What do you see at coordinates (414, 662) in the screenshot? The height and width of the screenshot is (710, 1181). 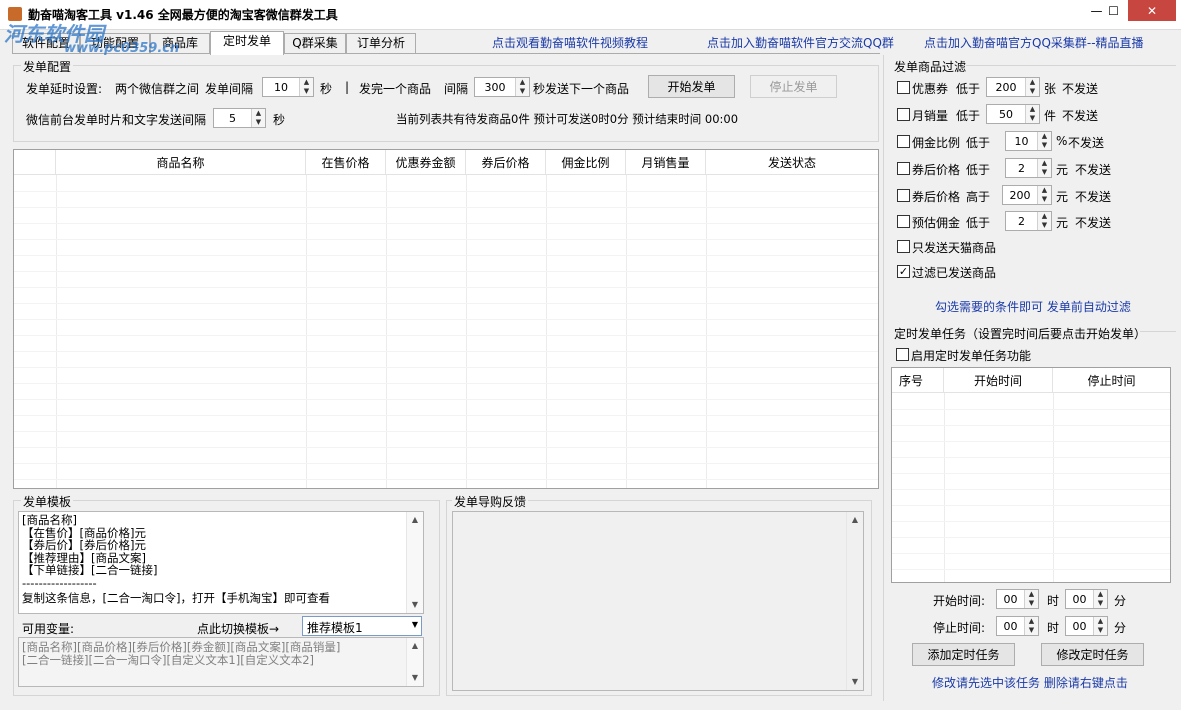 I see `vars-scrollbar: ▲ ▼` at bounding box center [414, 662].